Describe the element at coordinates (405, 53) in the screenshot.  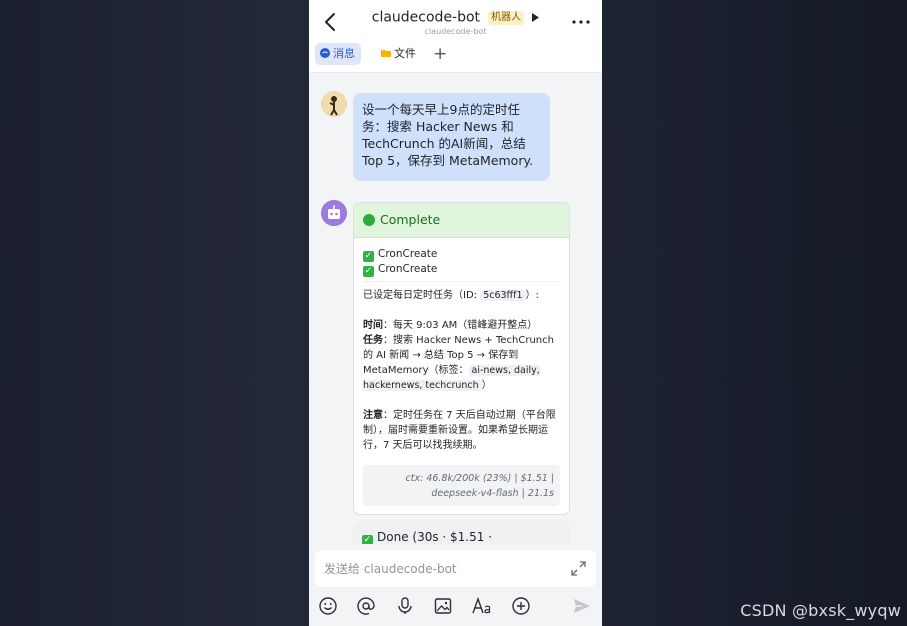
I see `tab-files-label: 文件` at that location.